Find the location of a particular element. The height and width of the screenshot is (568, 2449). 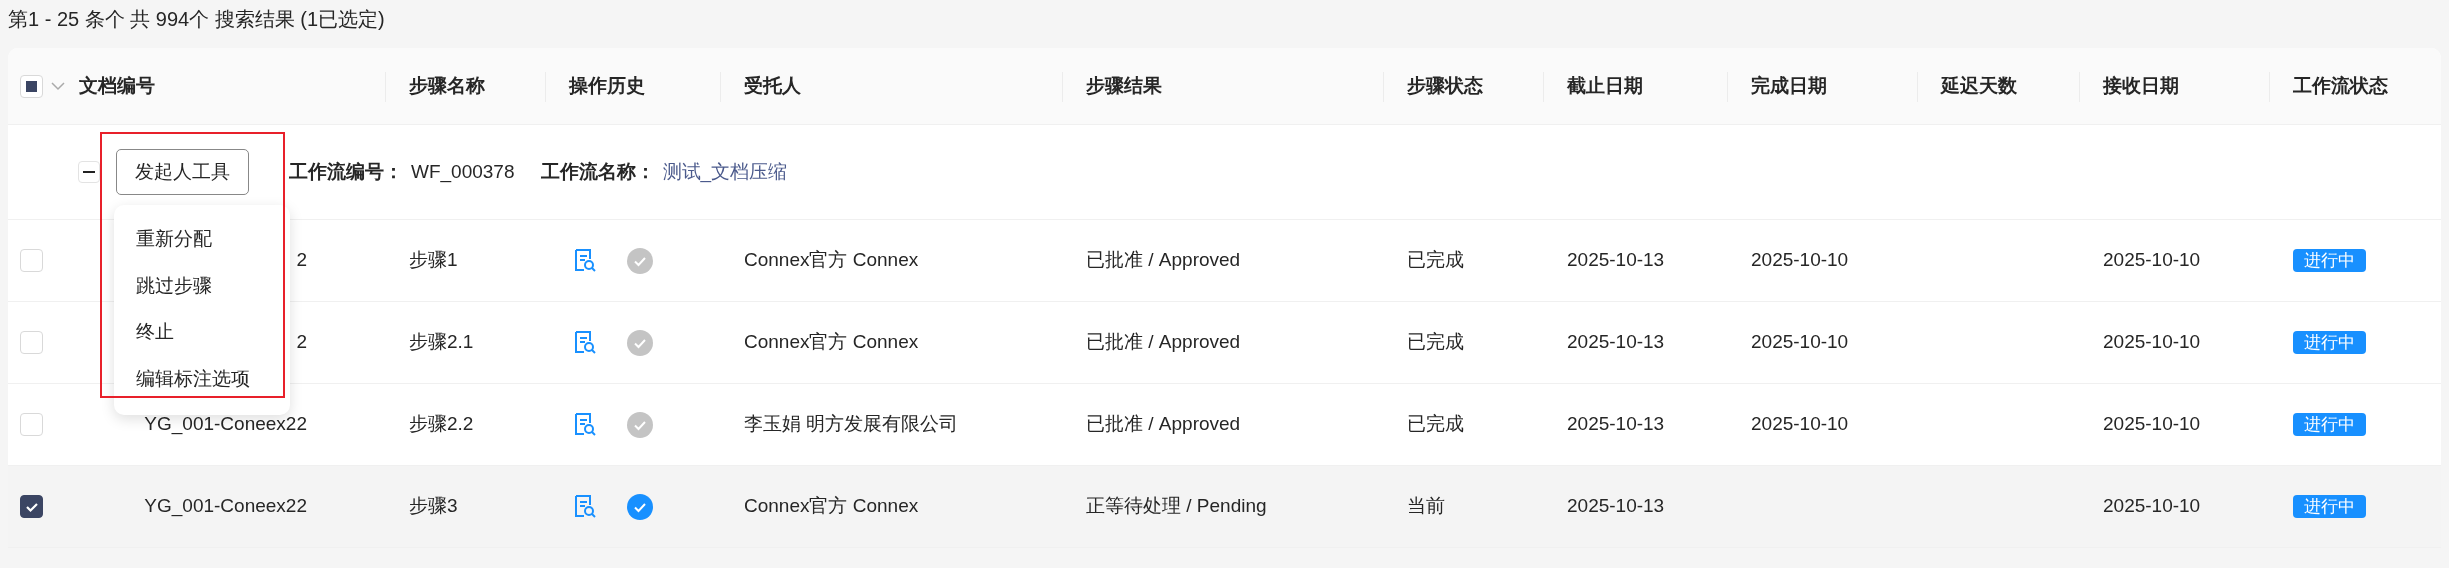

column-header: 步骤名称 is located at coordinates (447, 85).